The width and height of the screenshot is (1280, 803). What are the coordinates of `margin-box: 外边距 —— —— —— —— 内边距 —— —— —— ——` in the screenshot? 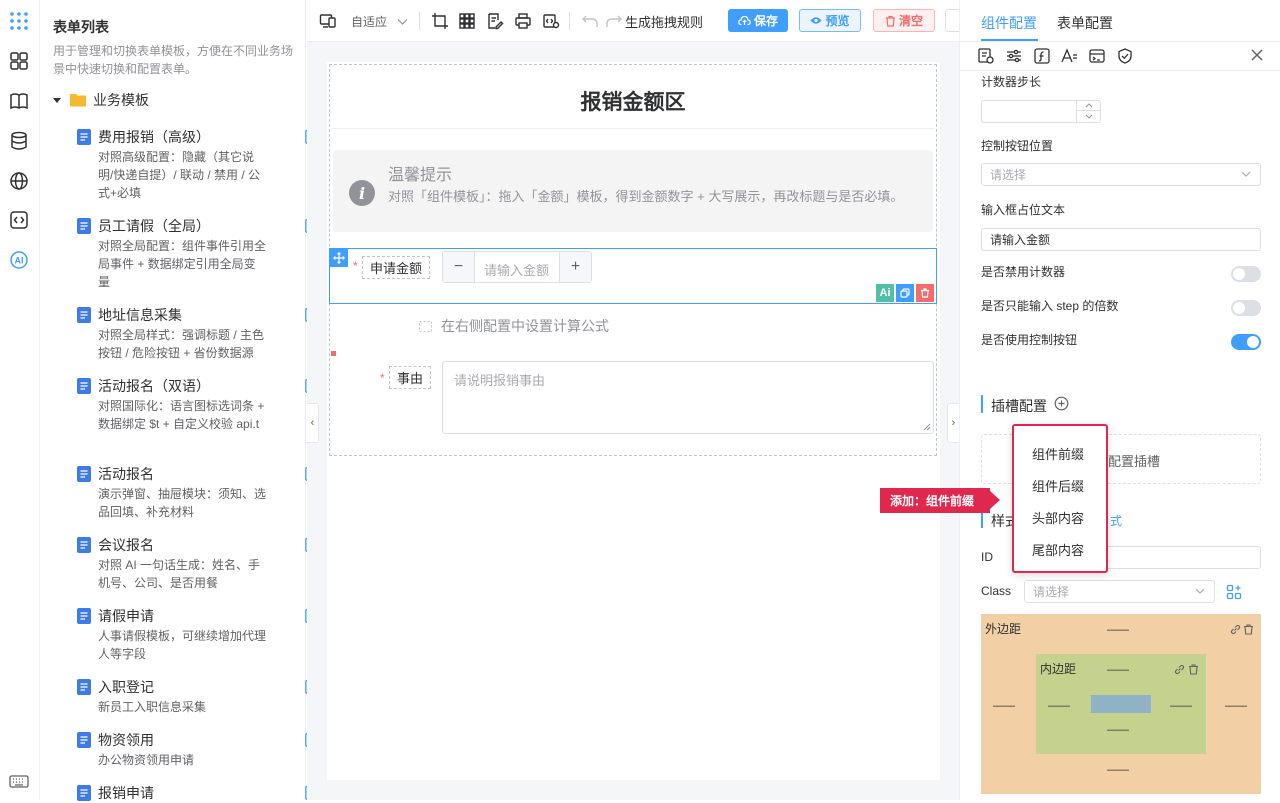 It's located at (1121, 704).